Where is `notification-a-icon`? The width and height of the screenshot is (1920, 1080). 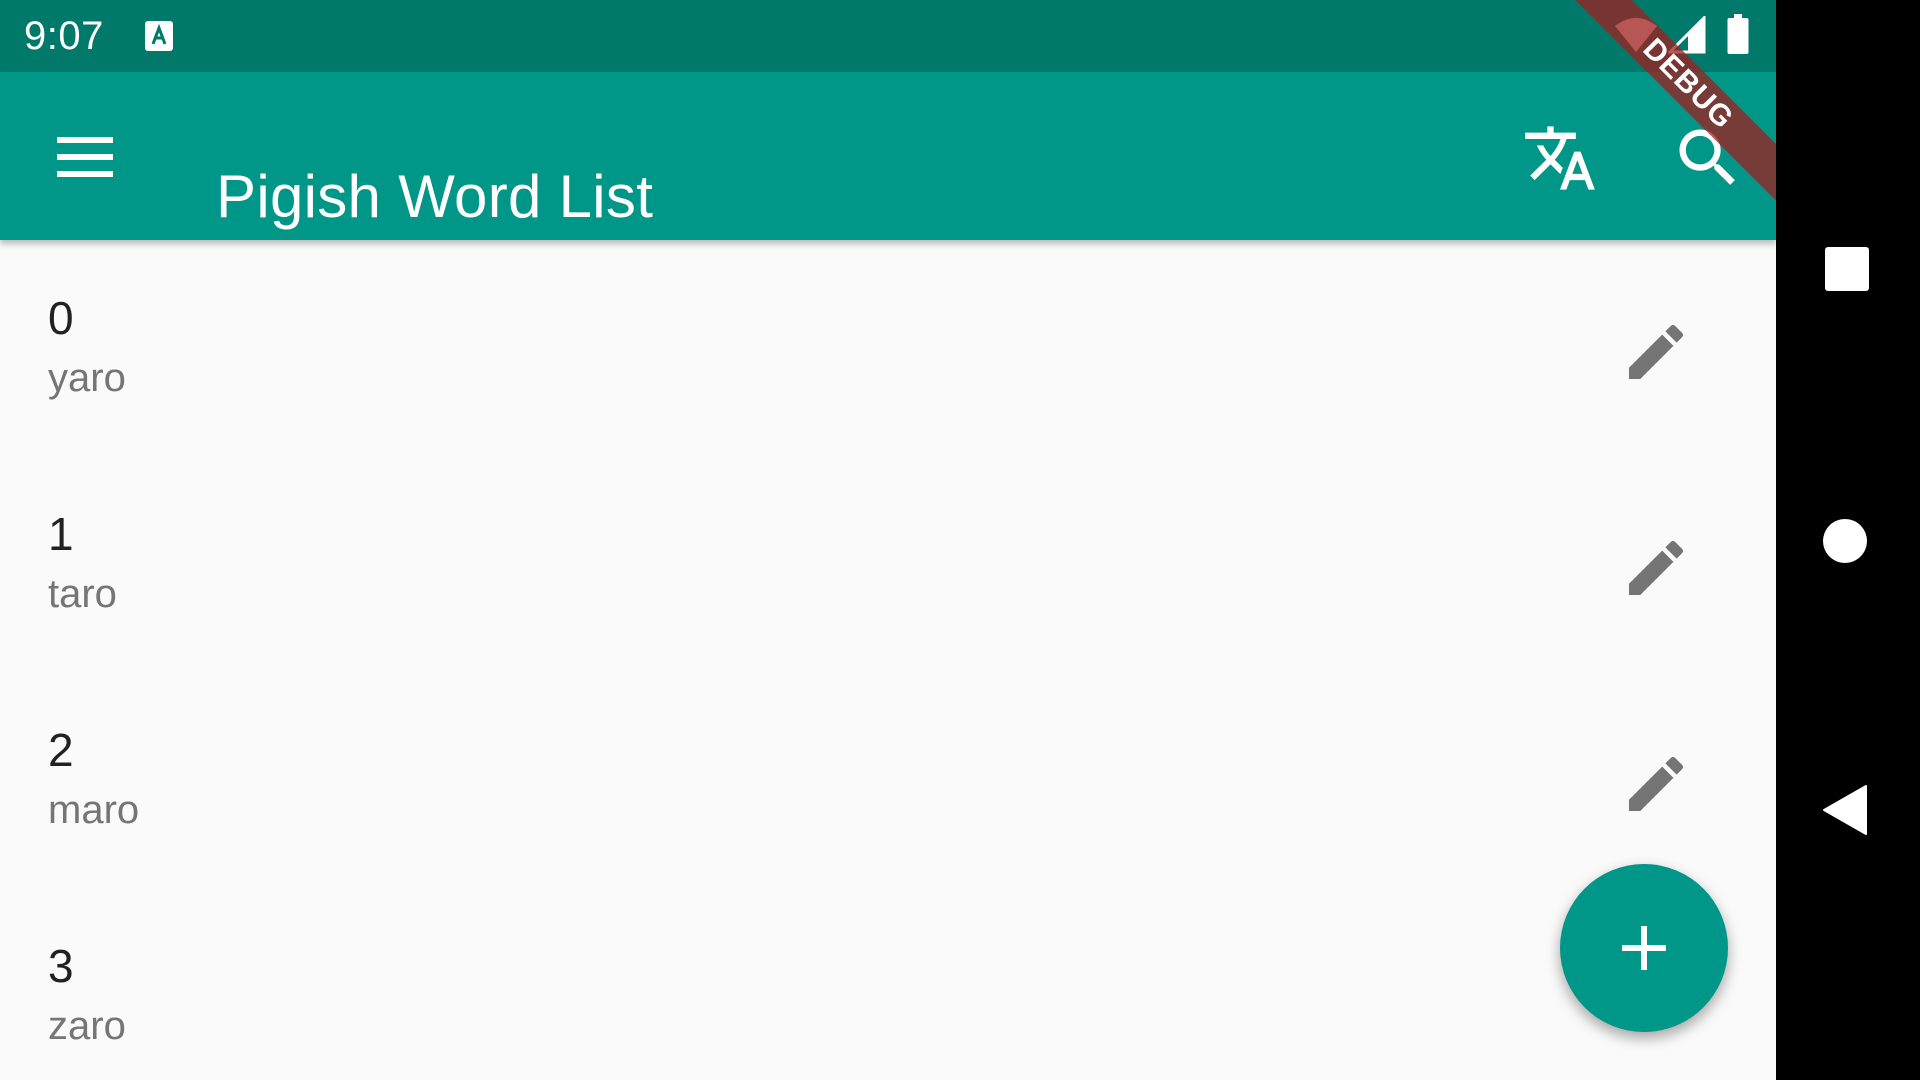 notification-a-icon is located at coordinates (159, 36).